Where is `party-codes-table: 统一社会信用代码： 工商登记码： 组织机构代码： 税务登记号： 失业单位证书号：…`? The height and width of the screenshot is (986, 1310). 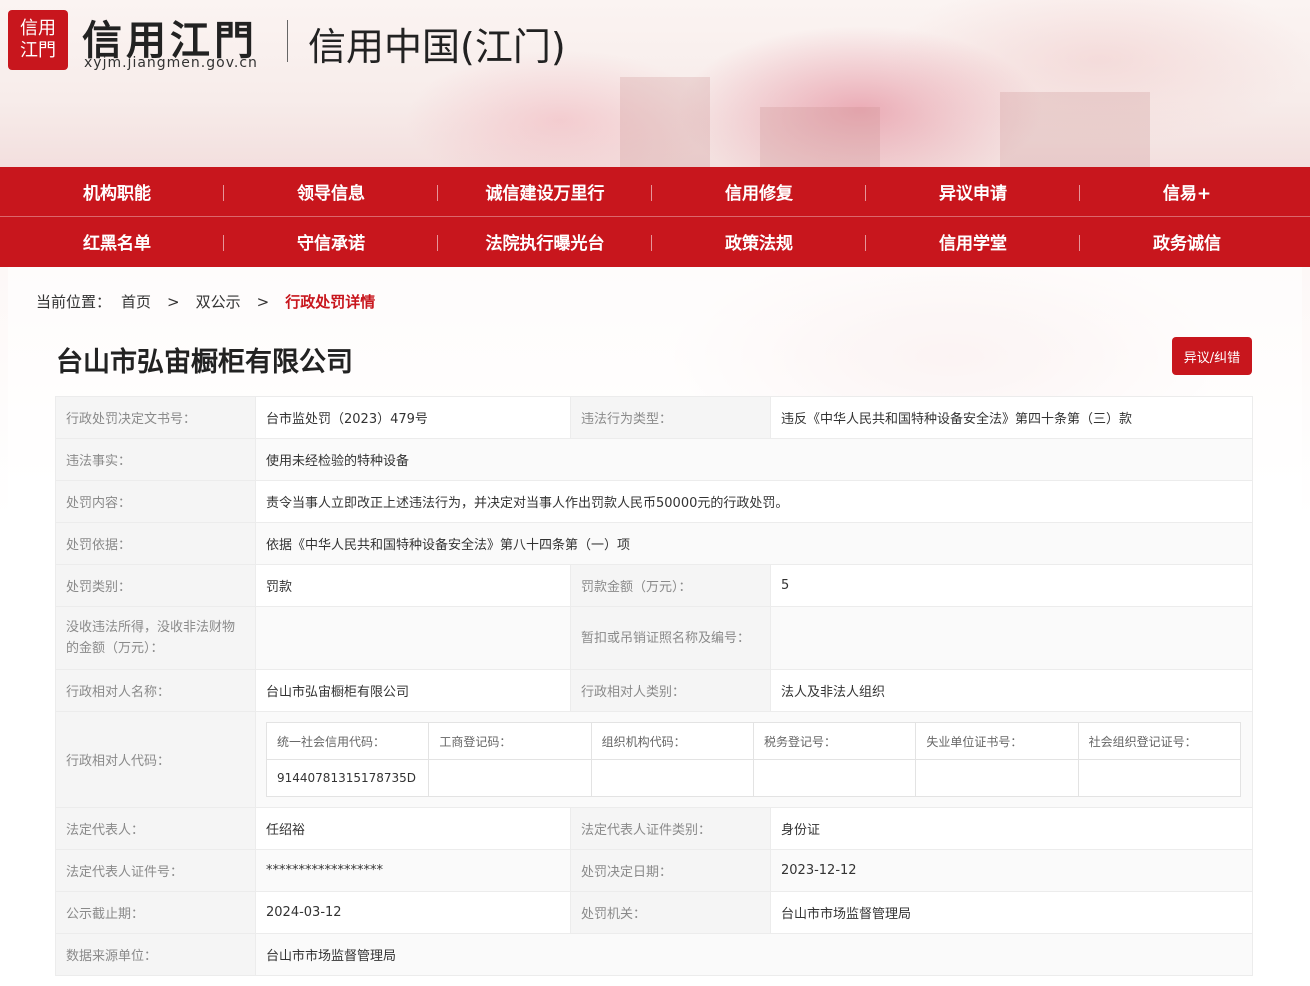 party-codes-table: 统一社会信用代码： 工商登记码： 组织机构代码： 税务登记号： 失业单位证书号：… is located at coordinates (753, 759).